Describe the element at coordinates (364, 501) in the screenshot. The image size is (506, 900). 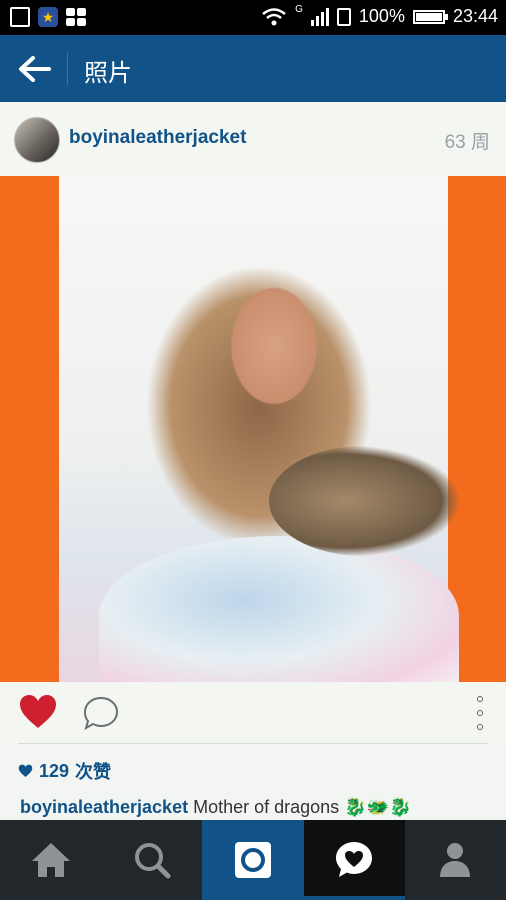
I see `photo-lizard` at that location.